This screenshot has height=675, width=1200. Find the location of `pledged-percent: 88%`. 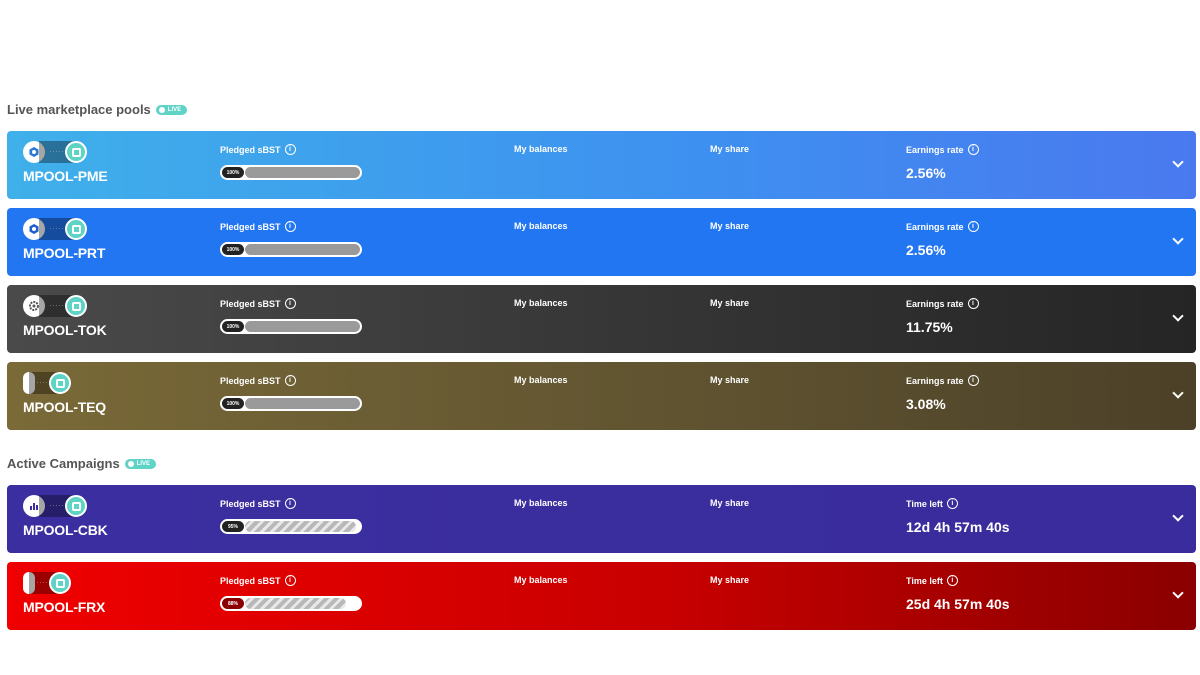

pledged-percent: 88% is located at coordinates (233, 603).